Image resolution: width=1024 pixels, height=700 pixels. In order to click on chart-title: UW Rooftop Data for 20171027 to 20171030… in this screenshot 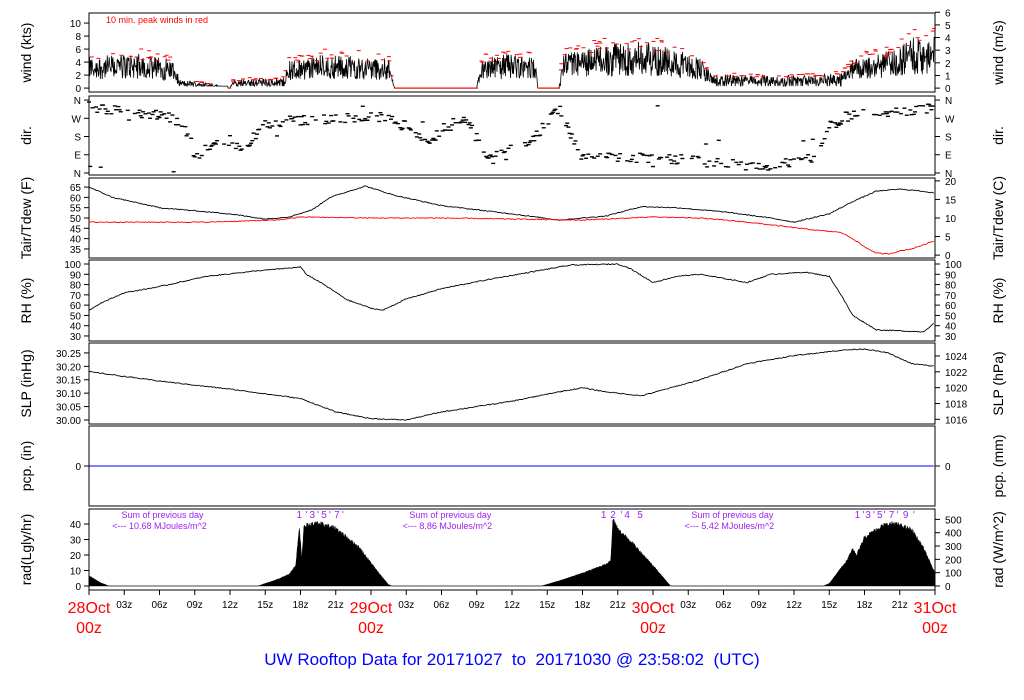, I will do `click(512, 659)`.